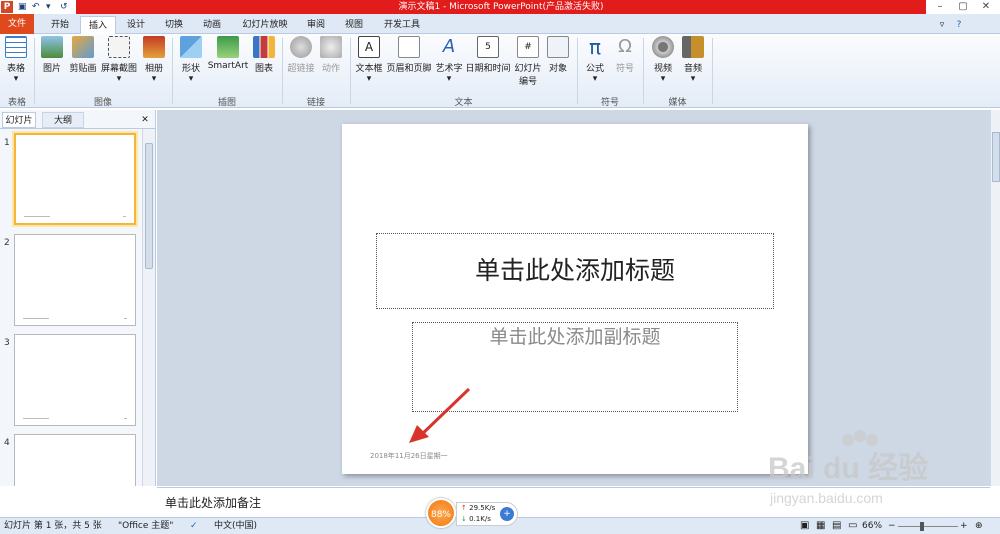 The height and width of the screenshot is (534, 1000). Describe the element at coordinates (53, 526) in the screenshot. I see `slide-count-status: 幻灯片 第 1 张，共 5 张` at that location.